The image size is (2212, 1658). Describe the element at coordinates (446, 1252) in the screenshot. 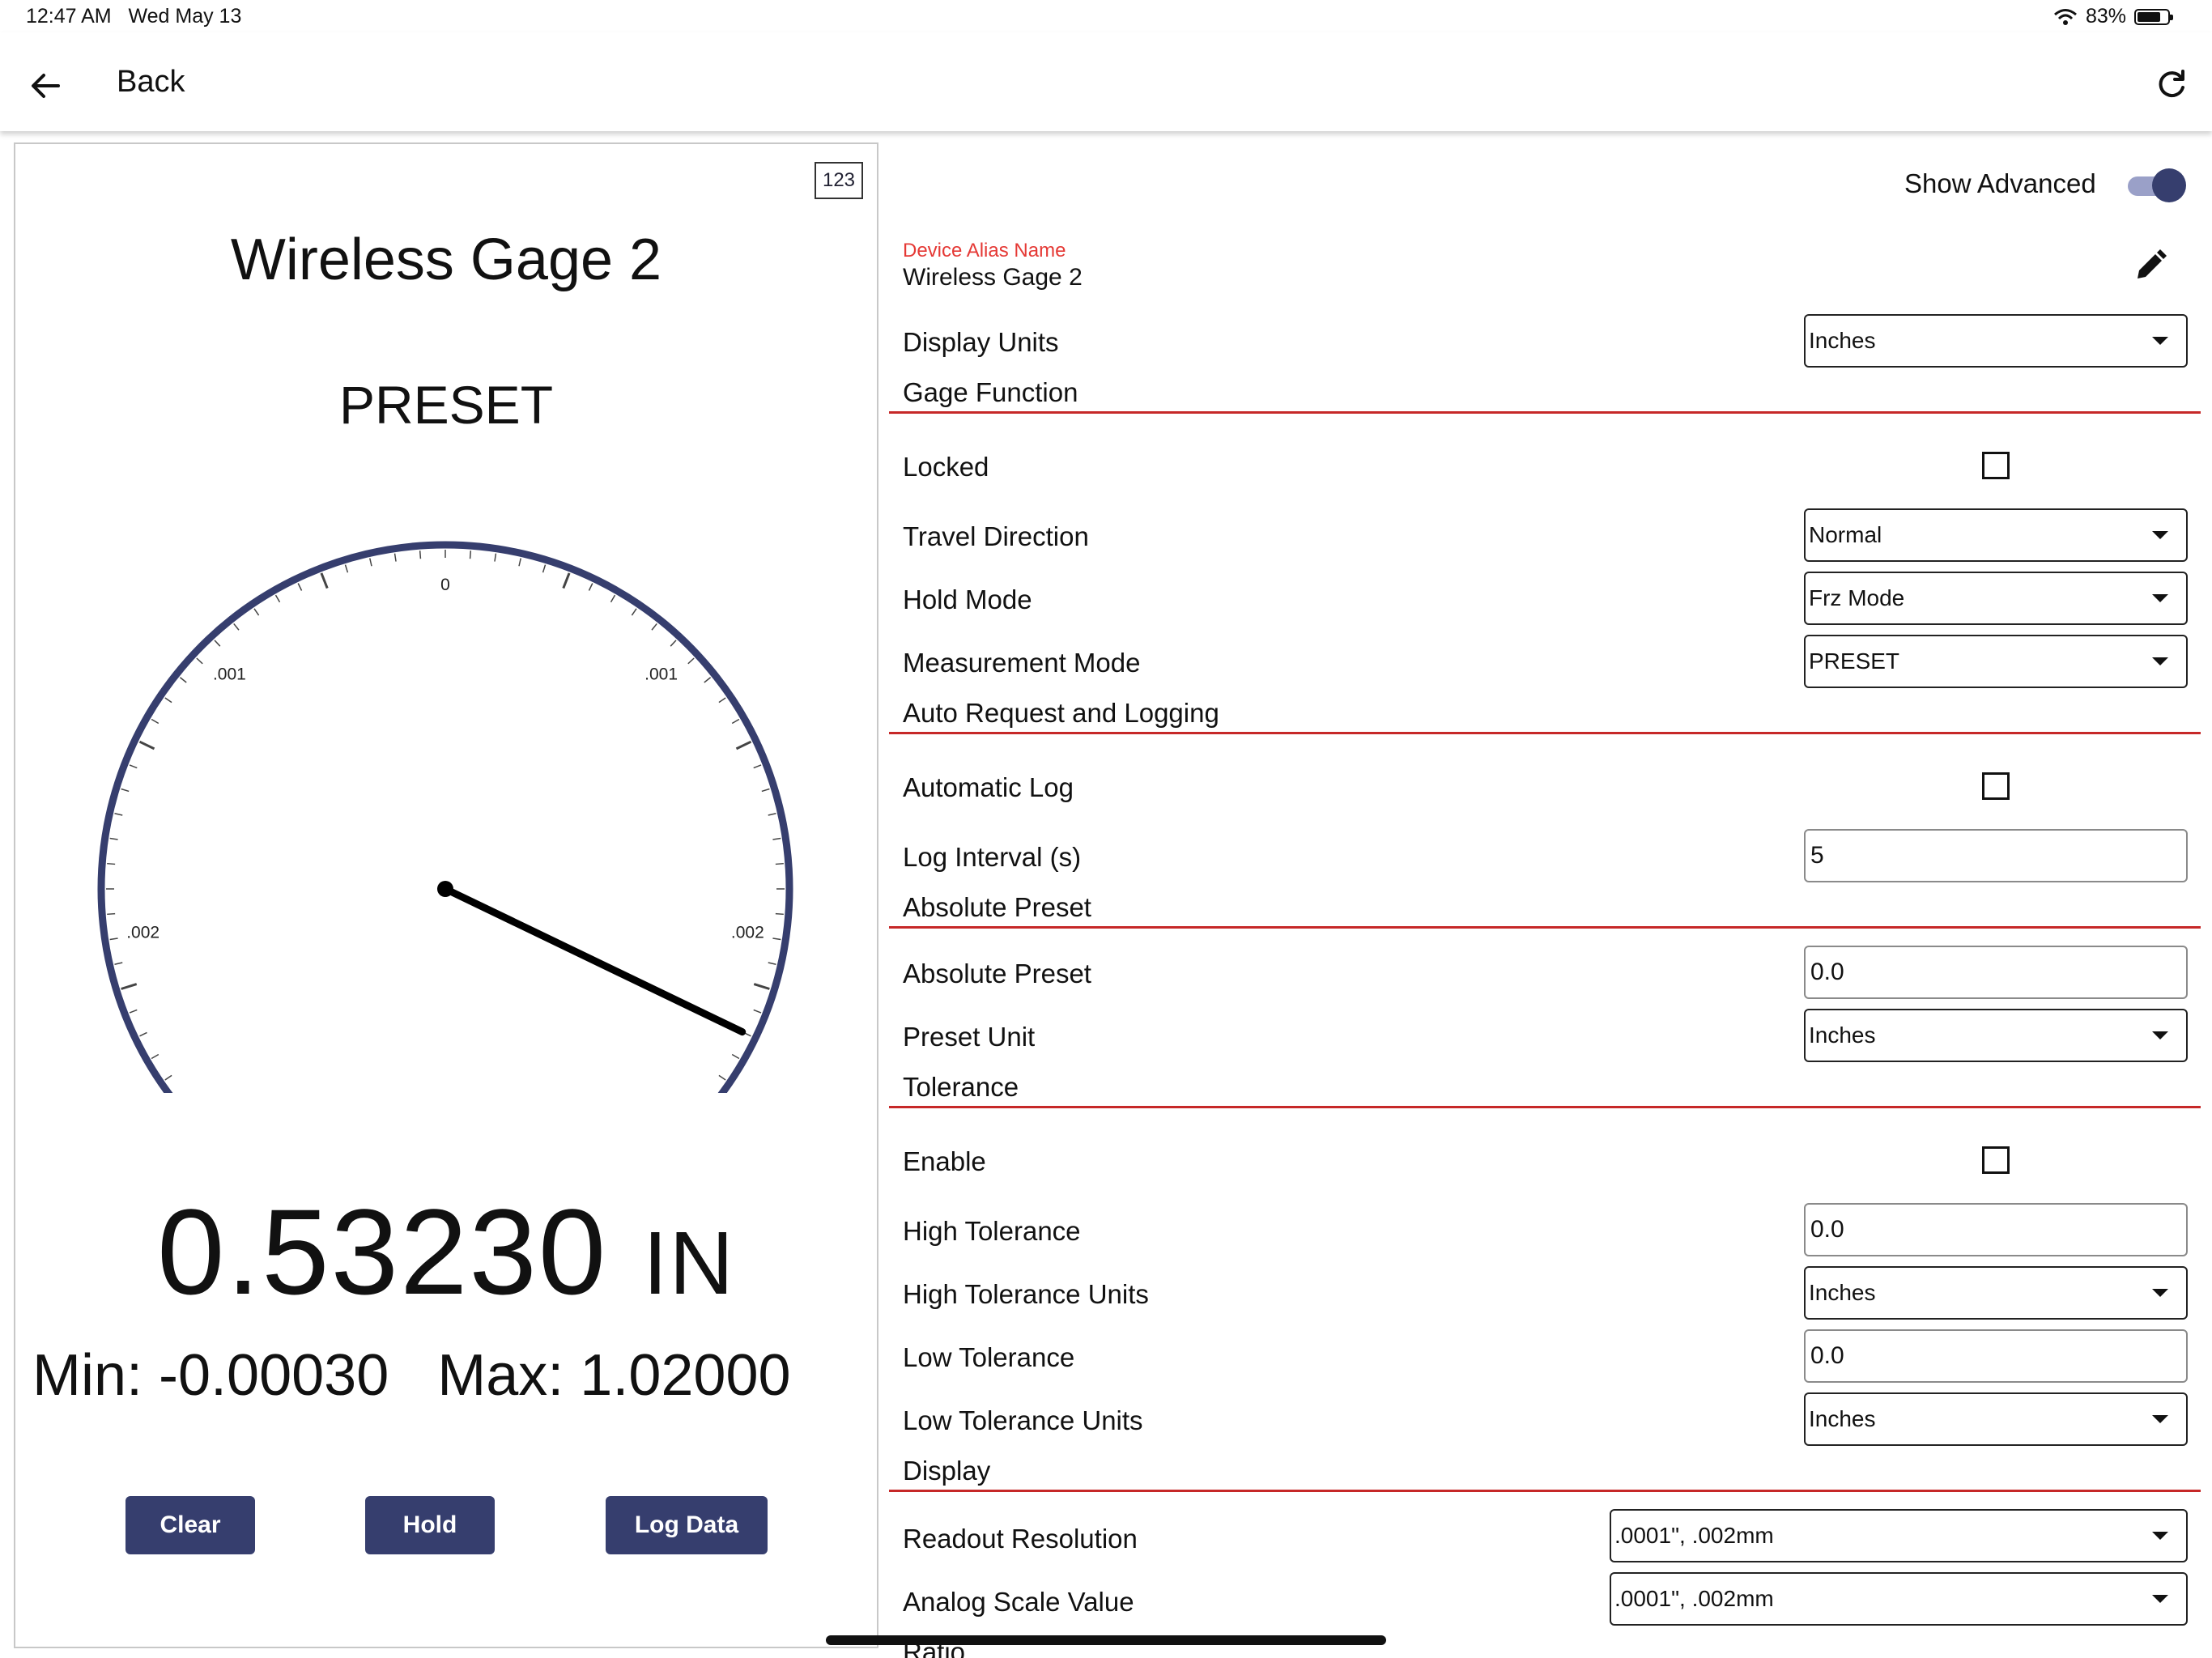

I see `digital-readout: 0.53230 IN` at that location.